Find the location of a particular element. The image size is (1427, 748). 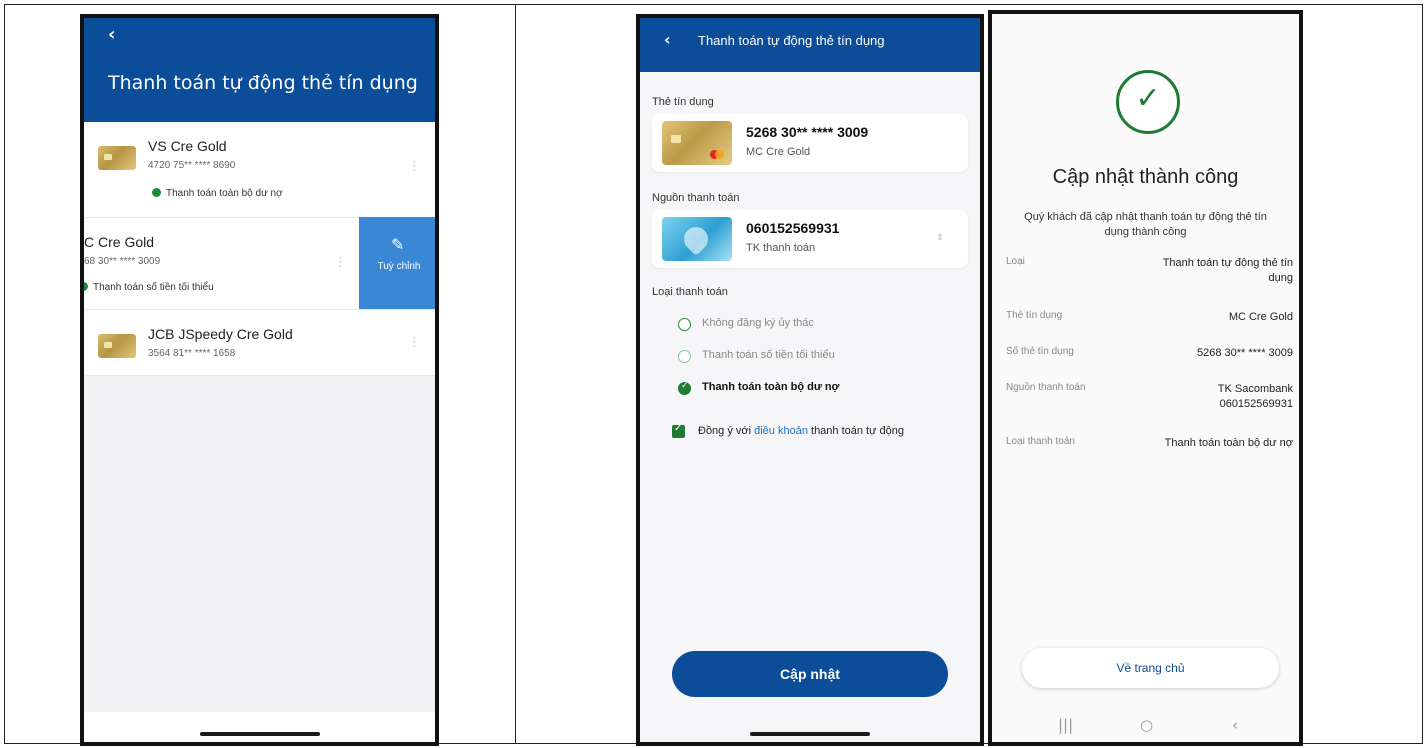

back-arrow-icon: ‹ is located at coordinates (1235, 725).